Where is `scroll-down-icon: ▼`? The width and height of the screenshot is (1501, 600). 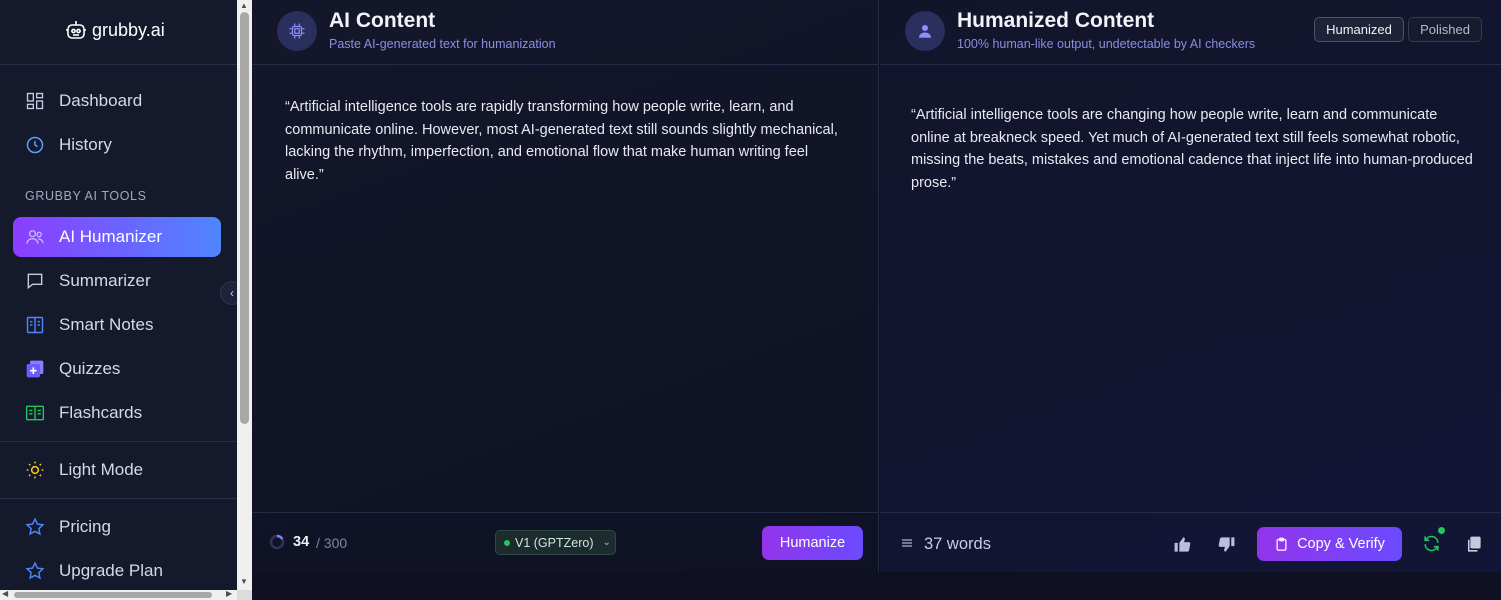 scroll-down-icon: ▼ is located at coordinates (244, 581).